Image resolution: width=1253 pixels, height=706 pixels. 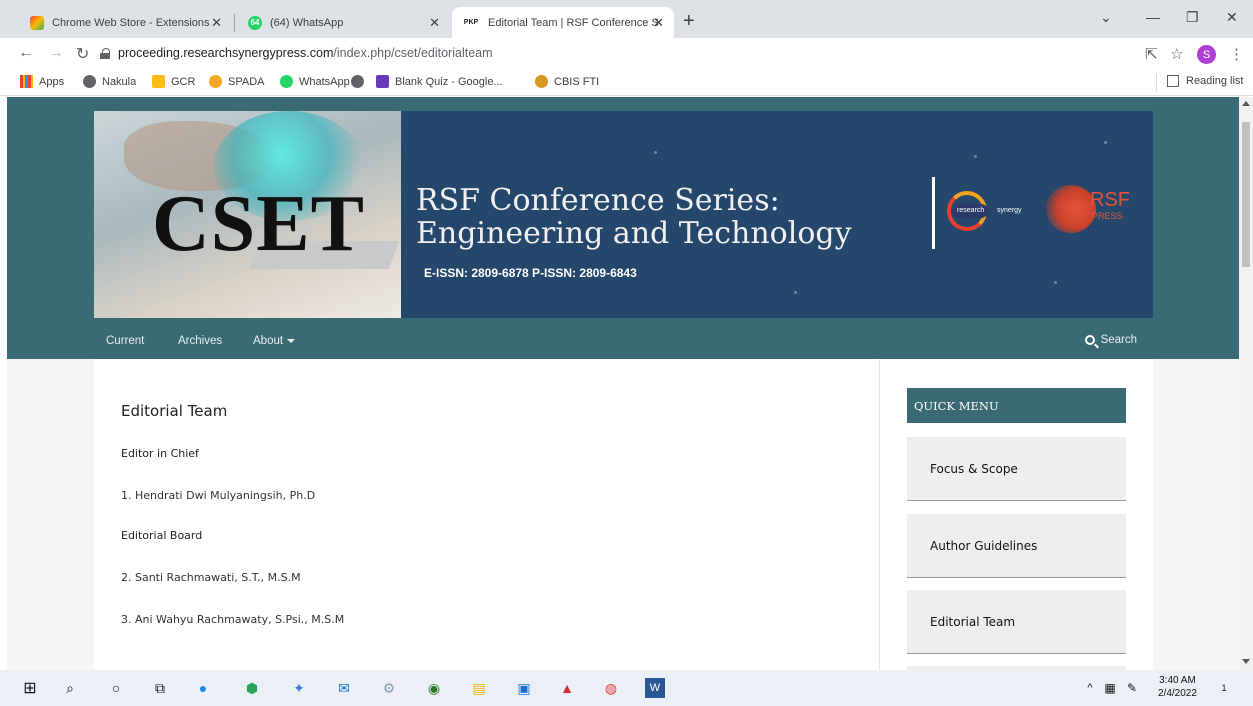 What do you see at coordinates (1236, 54) in the screenshot?
I see `more-menu-icon: ⋮` at bounding box center [1236, 54].